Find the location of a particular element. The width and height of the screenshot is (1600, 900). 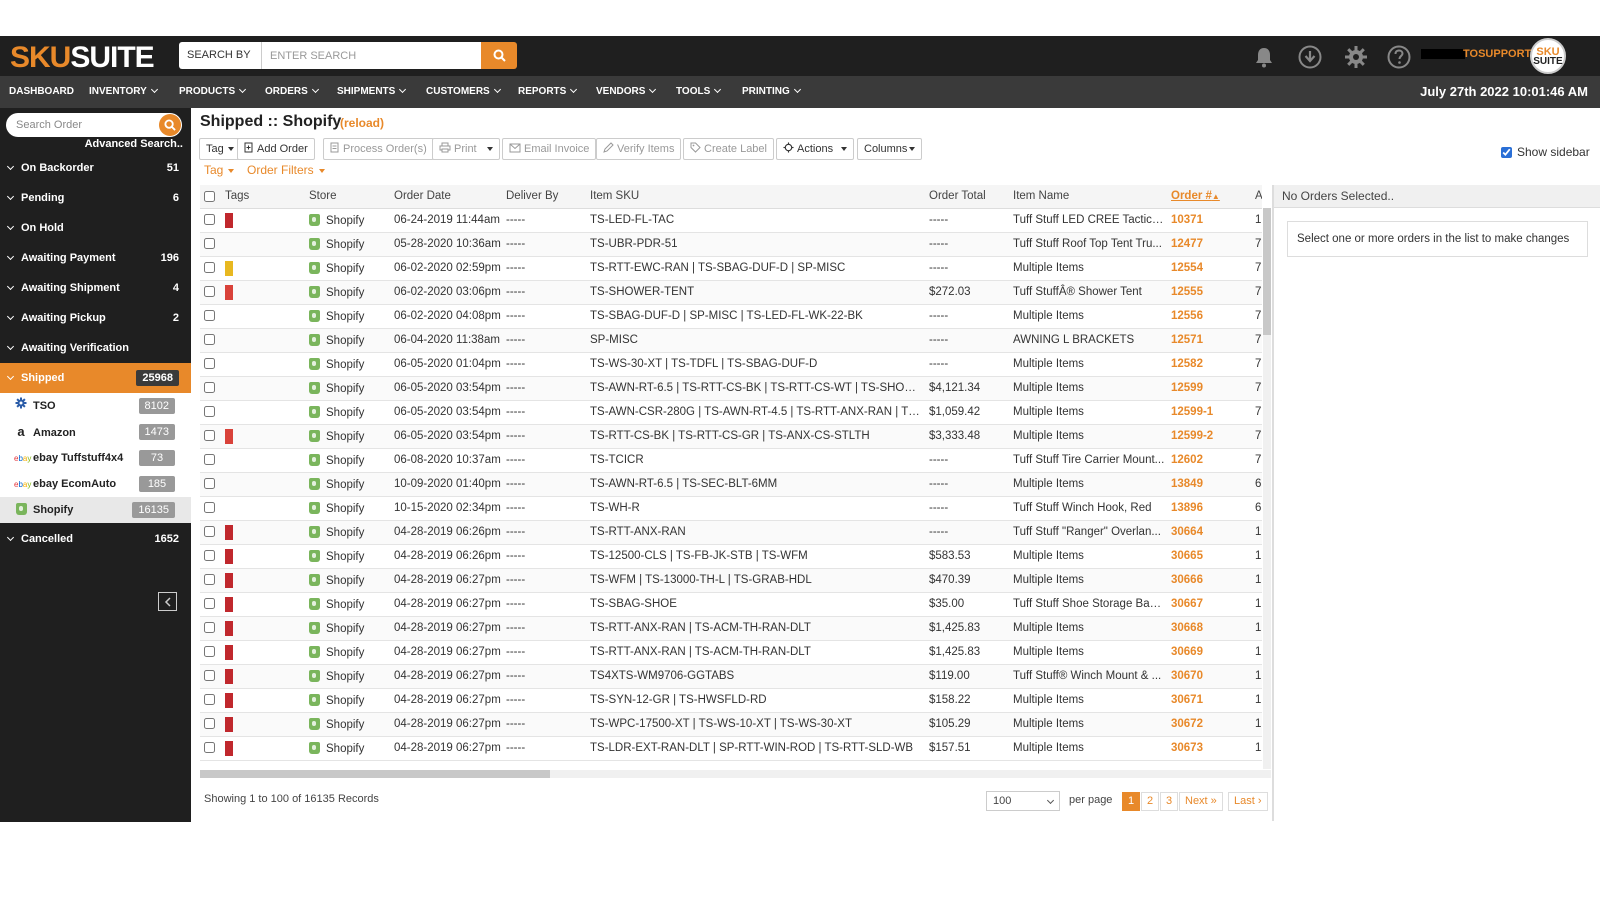

order-number-link: 30667 is located at coordinates (1209, 604).